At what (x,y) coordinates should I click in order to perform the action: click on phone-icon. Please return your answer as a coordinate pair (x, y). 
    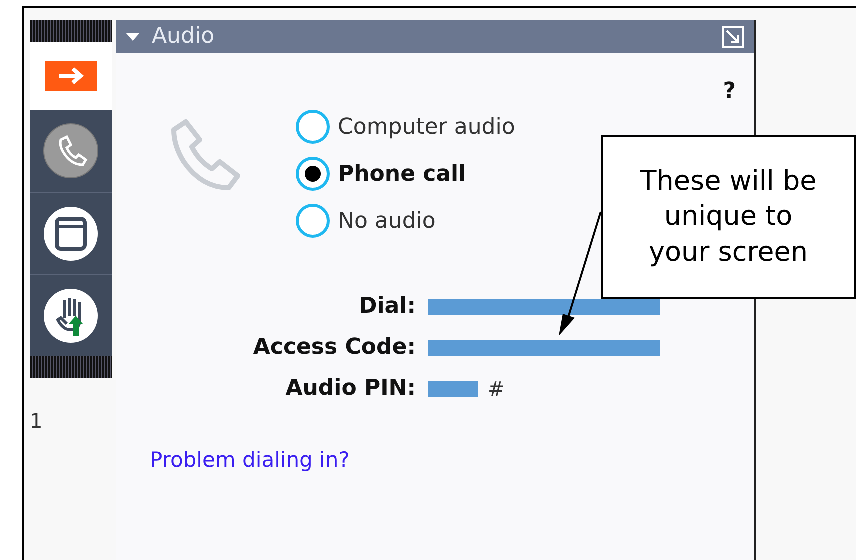
    Looking at the image, I should click on (71, 151).